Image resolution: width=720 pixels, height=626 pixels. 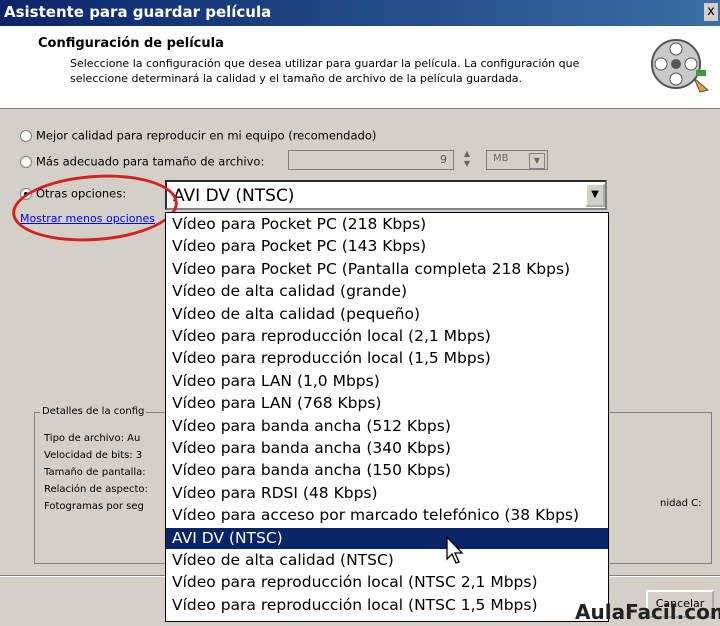 I want to click on radio-other, so click(x=26, y=193).